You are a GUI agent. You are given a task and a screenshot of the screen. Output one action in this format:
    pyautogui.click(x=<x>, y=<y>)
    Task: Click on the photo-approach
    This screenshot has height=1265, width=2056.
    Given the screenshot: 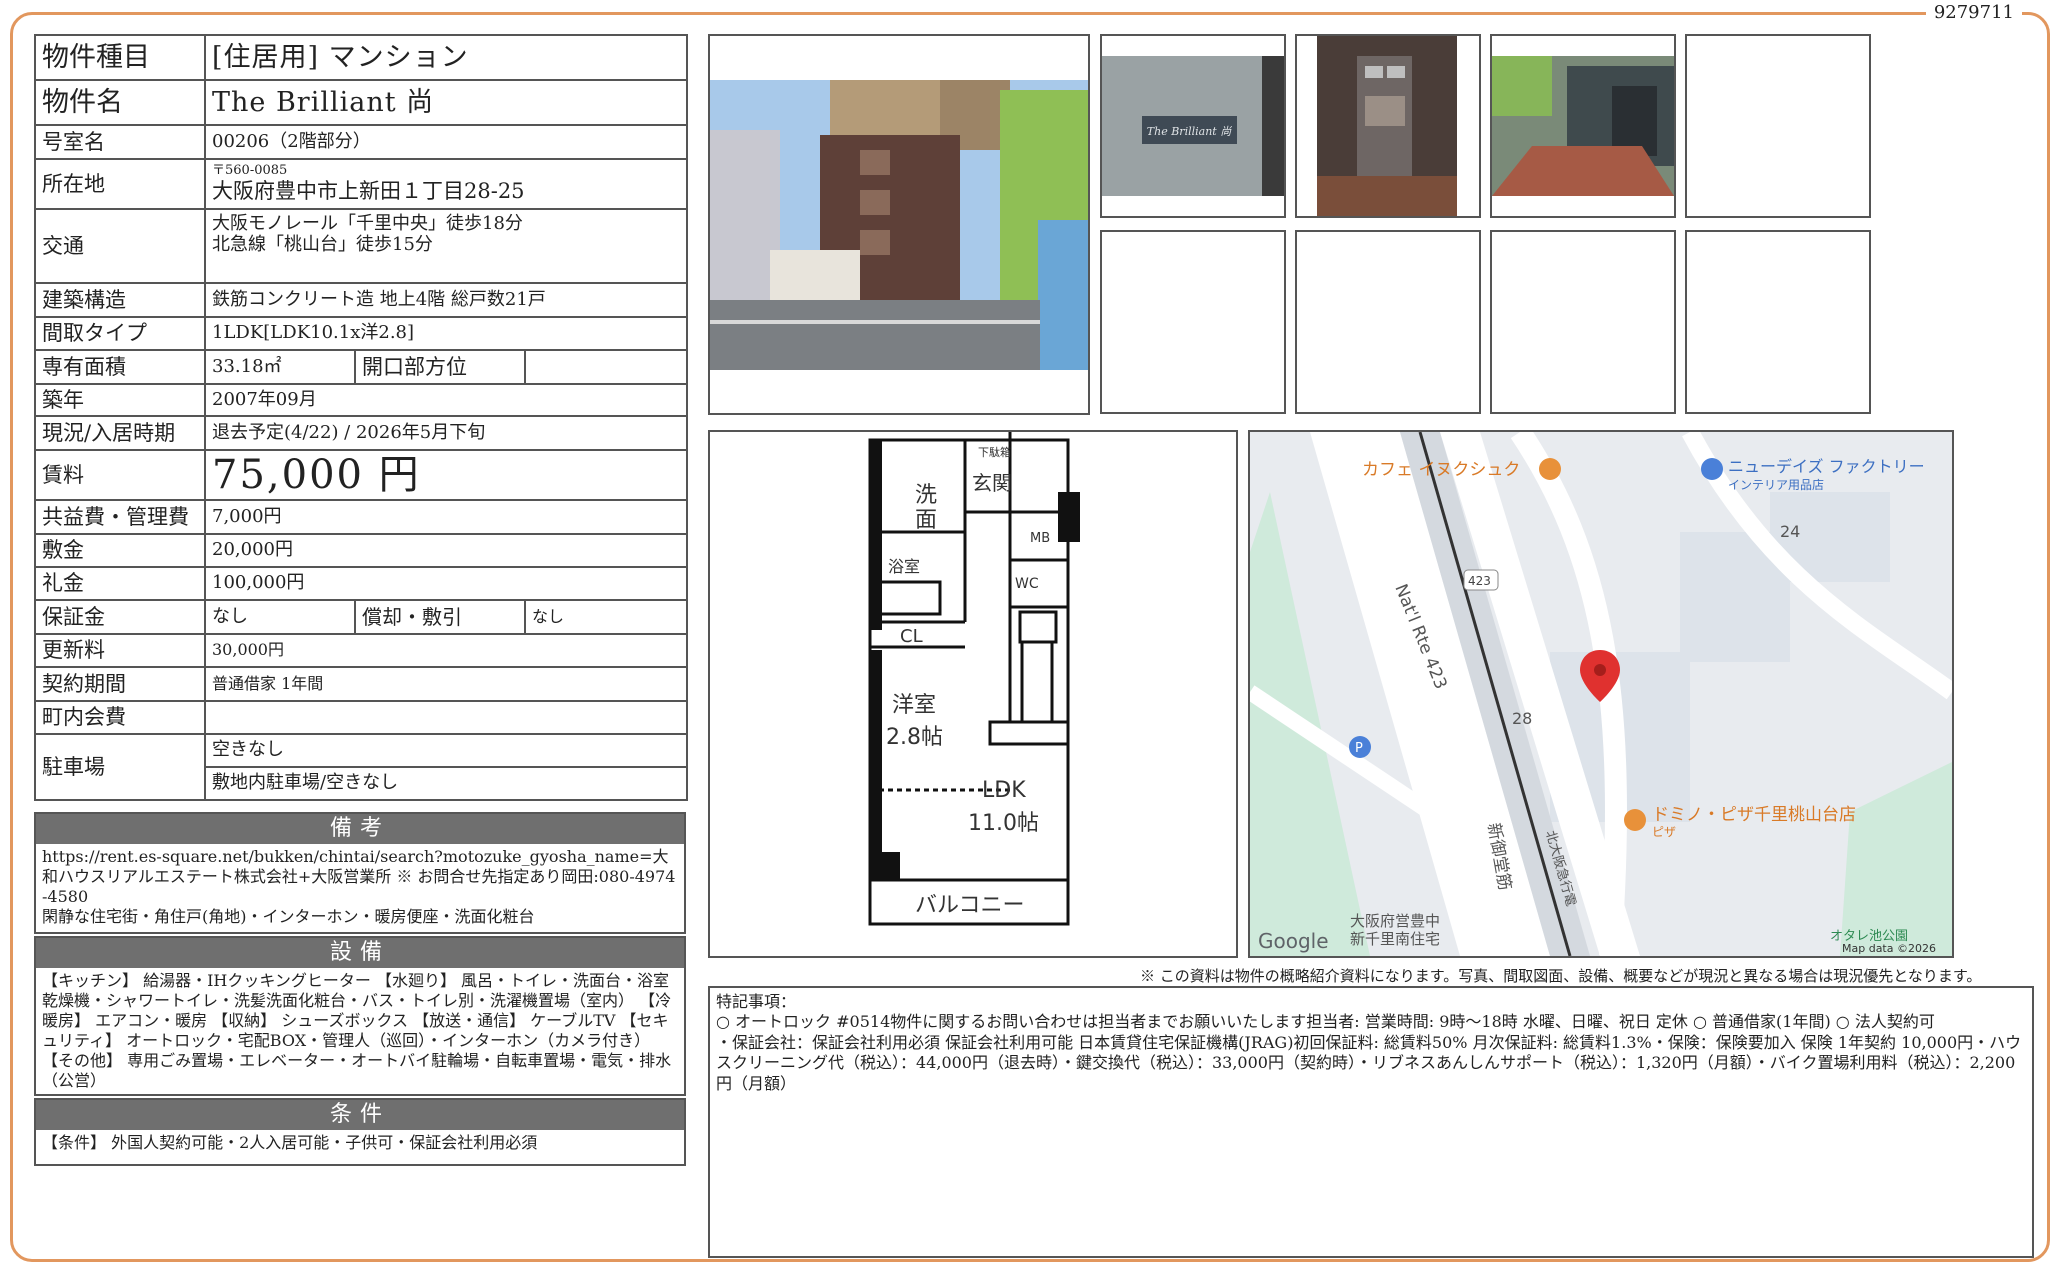 What is the action you would take?
    pyautogui.click(x=1583, y=126)
    